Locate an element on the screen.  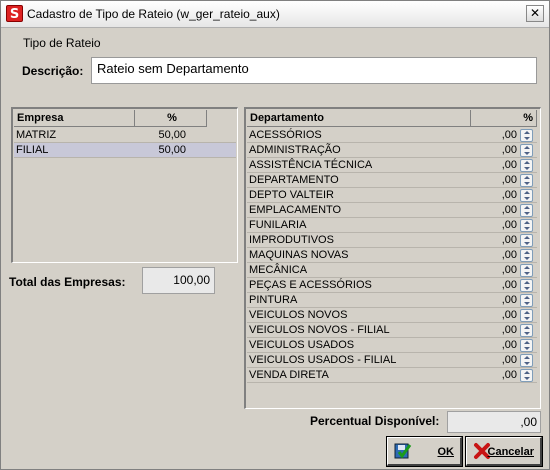
percentual-disponivel-label: Percentual Disponível: is located at coordinates (375, 421).